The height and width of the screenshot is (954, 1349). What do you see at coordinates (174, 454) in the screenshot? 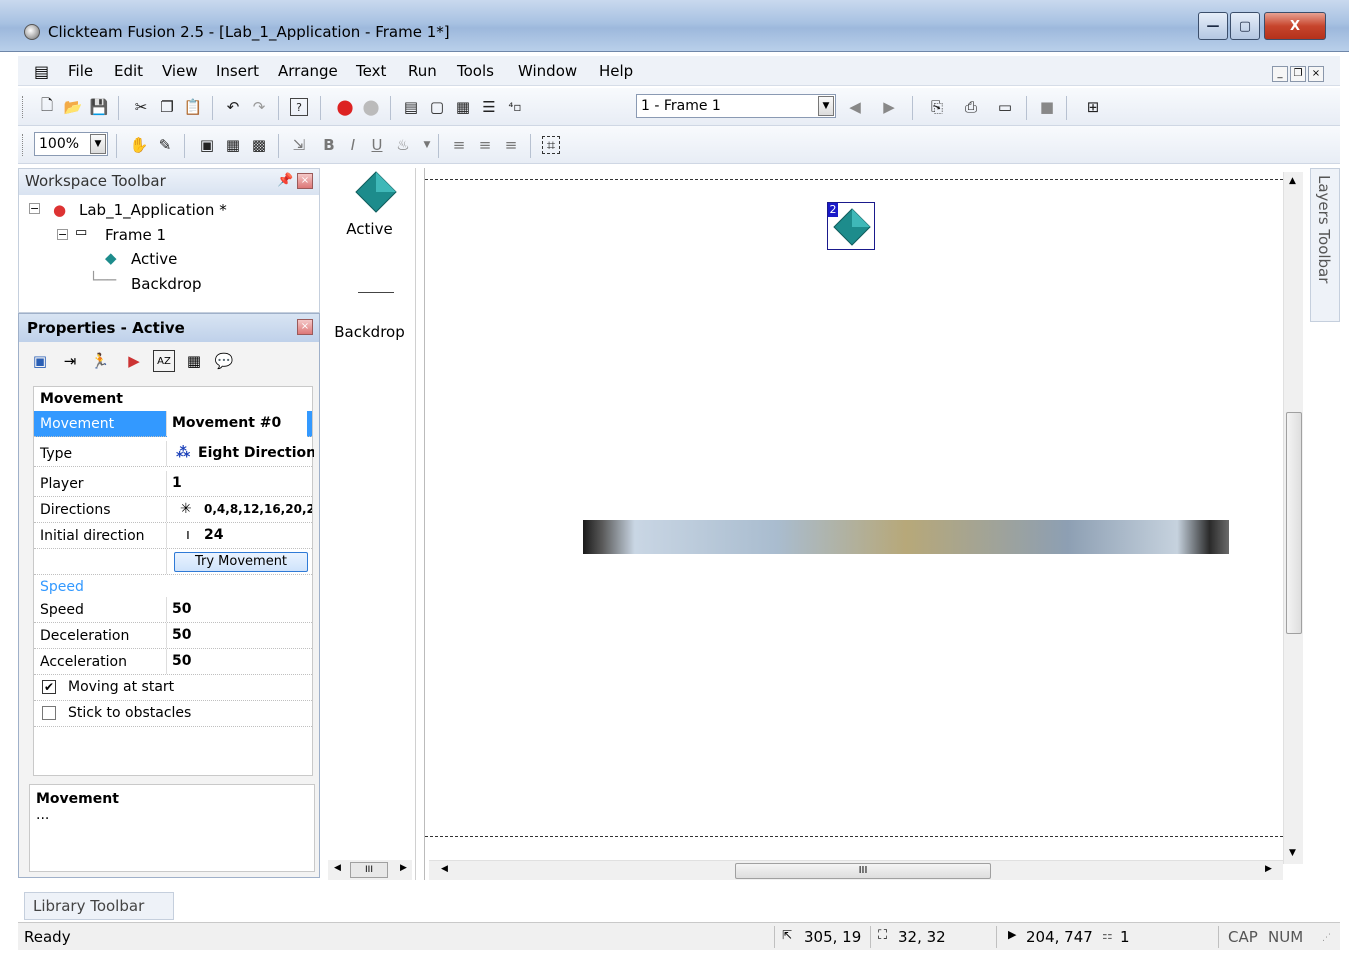
I see `prop-row-type: Type ⁂ Eight Directions` at bounding box center [174, 454].